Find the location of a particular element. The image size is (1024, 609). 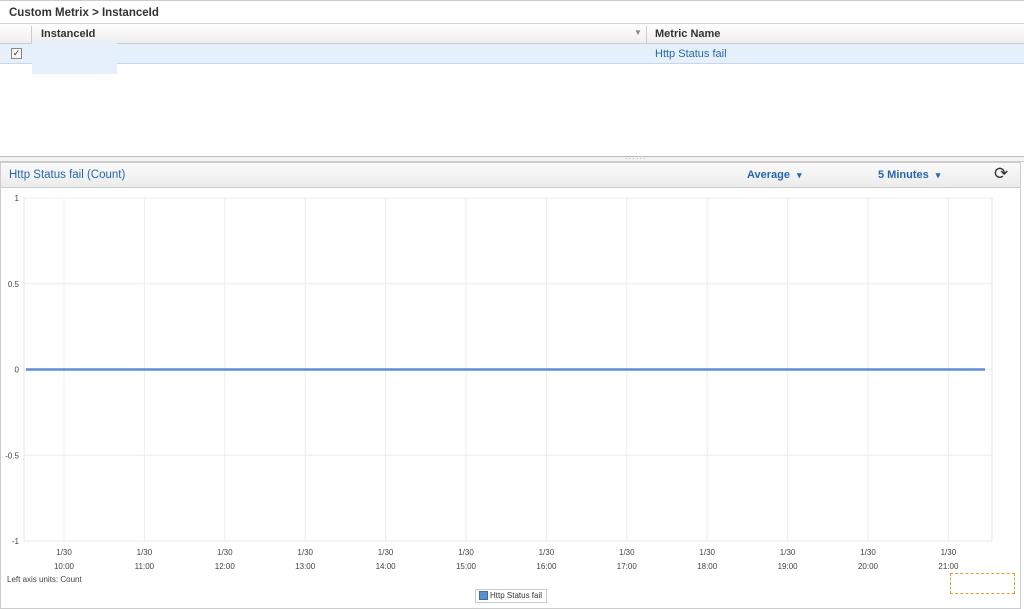

legend-swatch is located at coordinates (483, 595).